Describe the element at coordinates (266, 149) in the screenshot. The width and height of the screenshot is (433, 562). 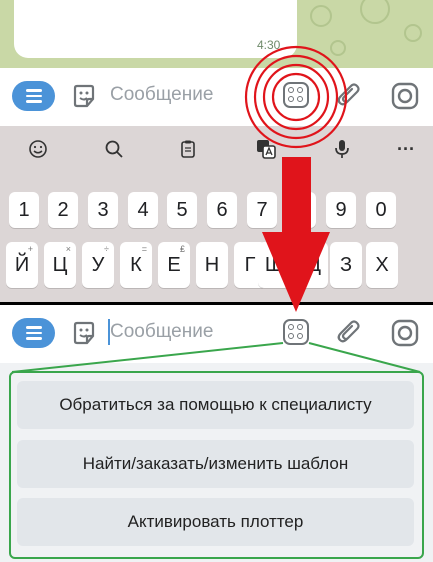
I see `translate-icon` at that location.